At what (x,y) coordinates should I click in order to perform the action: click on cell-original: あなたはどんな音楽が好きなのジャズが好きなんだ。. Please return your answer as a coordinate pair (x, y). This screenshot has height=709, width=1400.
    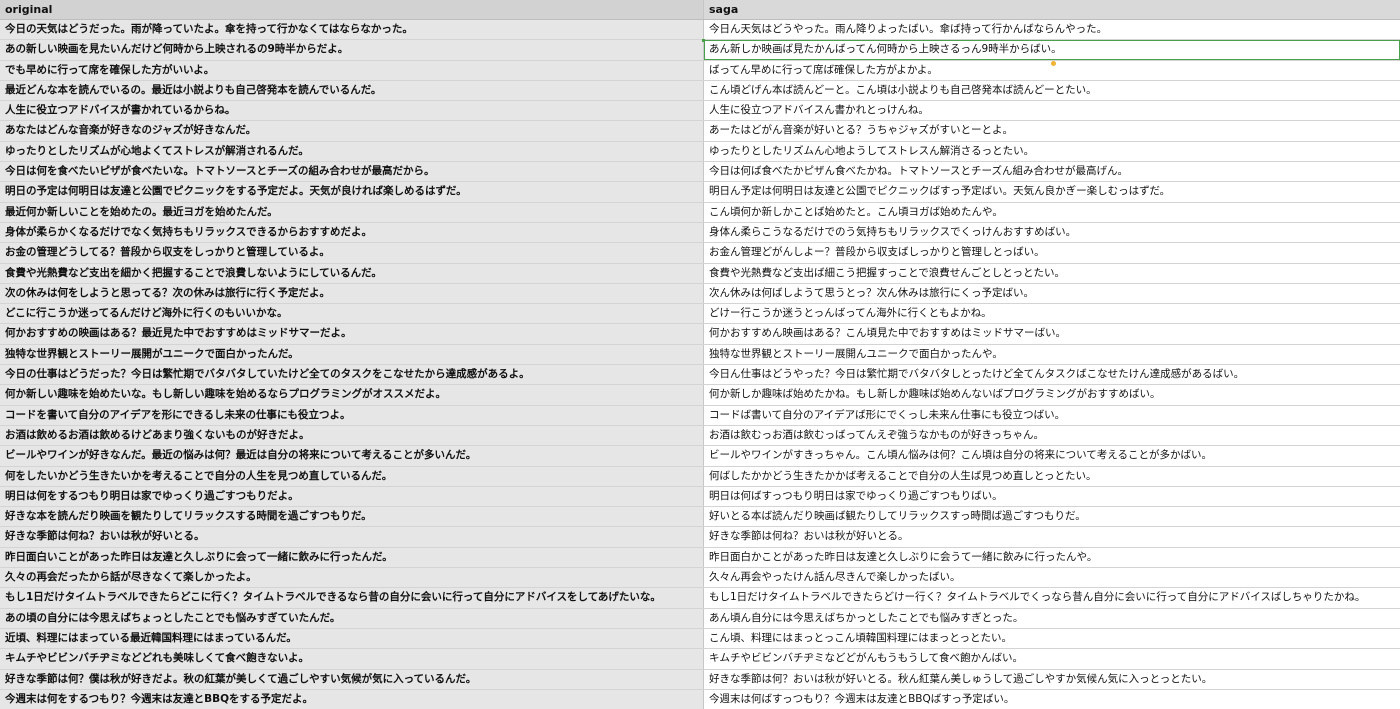
    Looking at the image, I should click on (352, 131).